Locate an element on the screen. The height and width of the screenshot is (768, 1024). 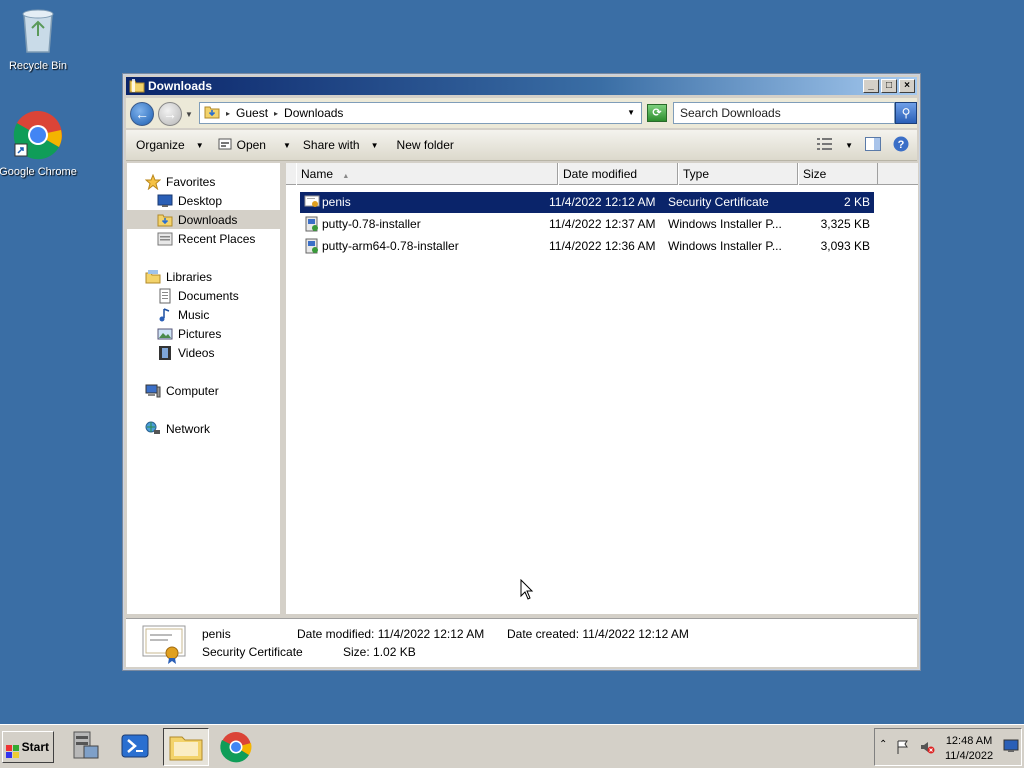
taskbar: Start ⌃ 12:48 AM 11/4/2022 is located at coordinates (512, 746).